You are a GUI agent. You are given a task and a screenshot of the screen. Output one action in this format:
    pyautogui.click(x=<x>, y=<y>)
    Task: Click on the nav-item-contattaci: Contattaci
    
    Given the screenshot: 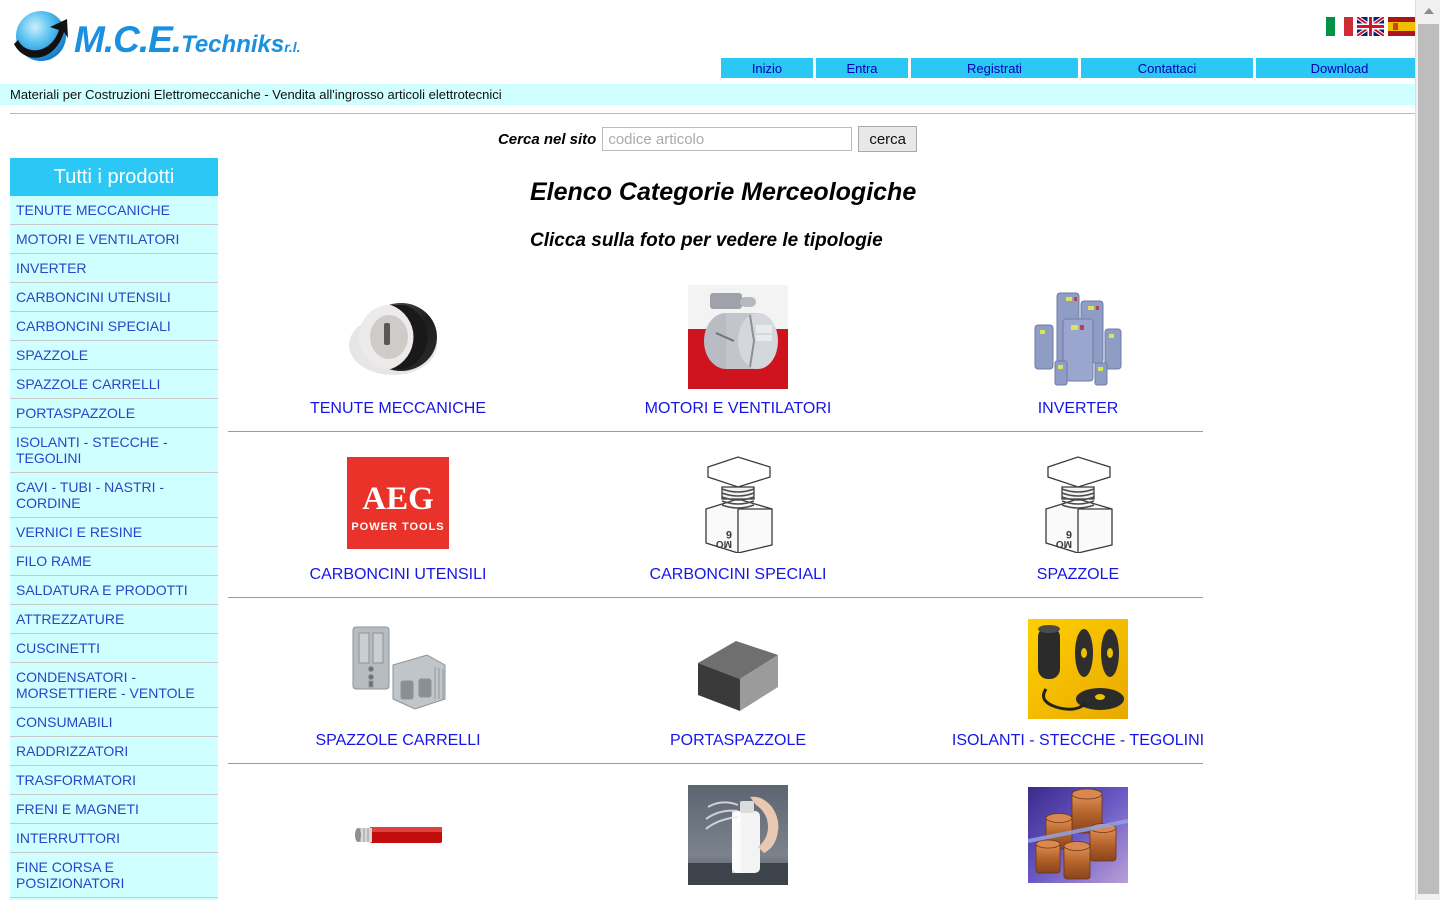 What is the action you would take?
    pyautogui.click(x=1167, y=68)
    